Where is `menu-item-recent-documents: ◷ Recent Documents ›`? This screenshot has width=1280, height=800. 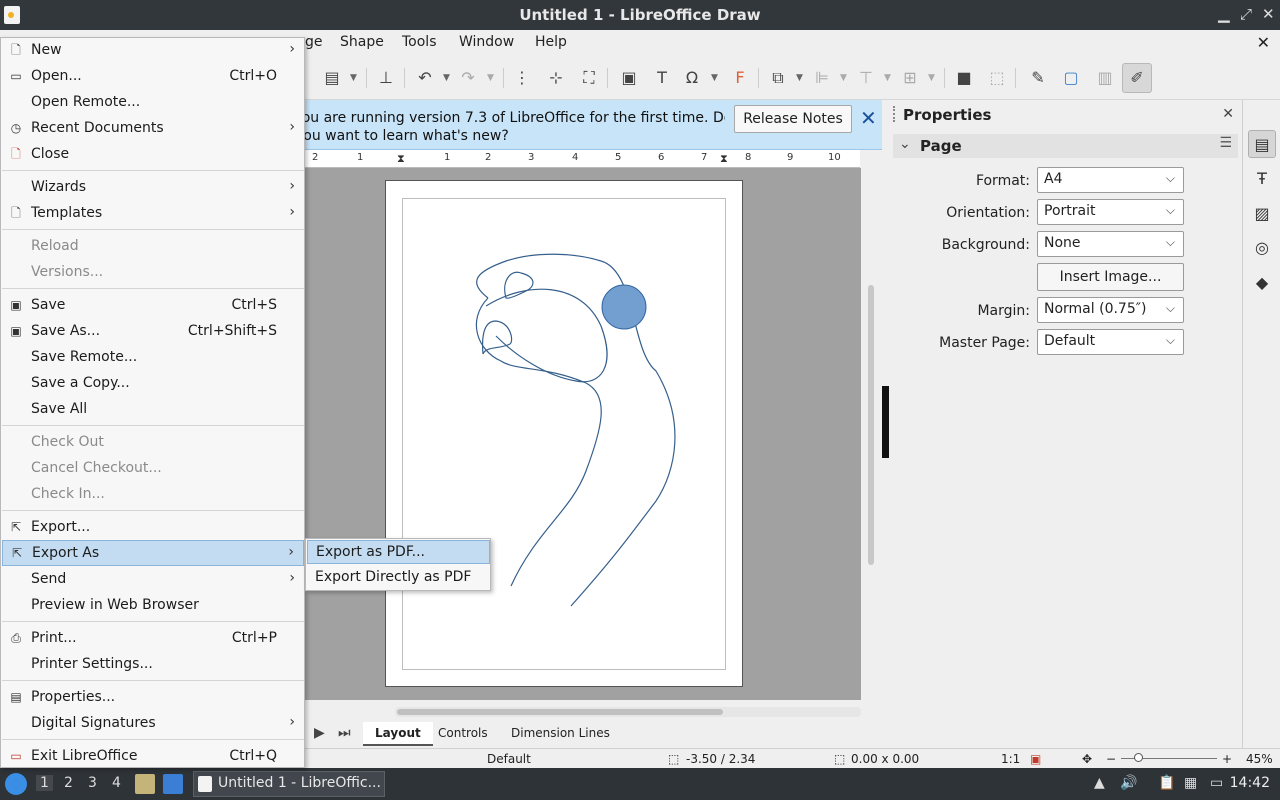 menu-item-recent-documents: ◷ Recent Documents › is located at coordinates (153, 129).